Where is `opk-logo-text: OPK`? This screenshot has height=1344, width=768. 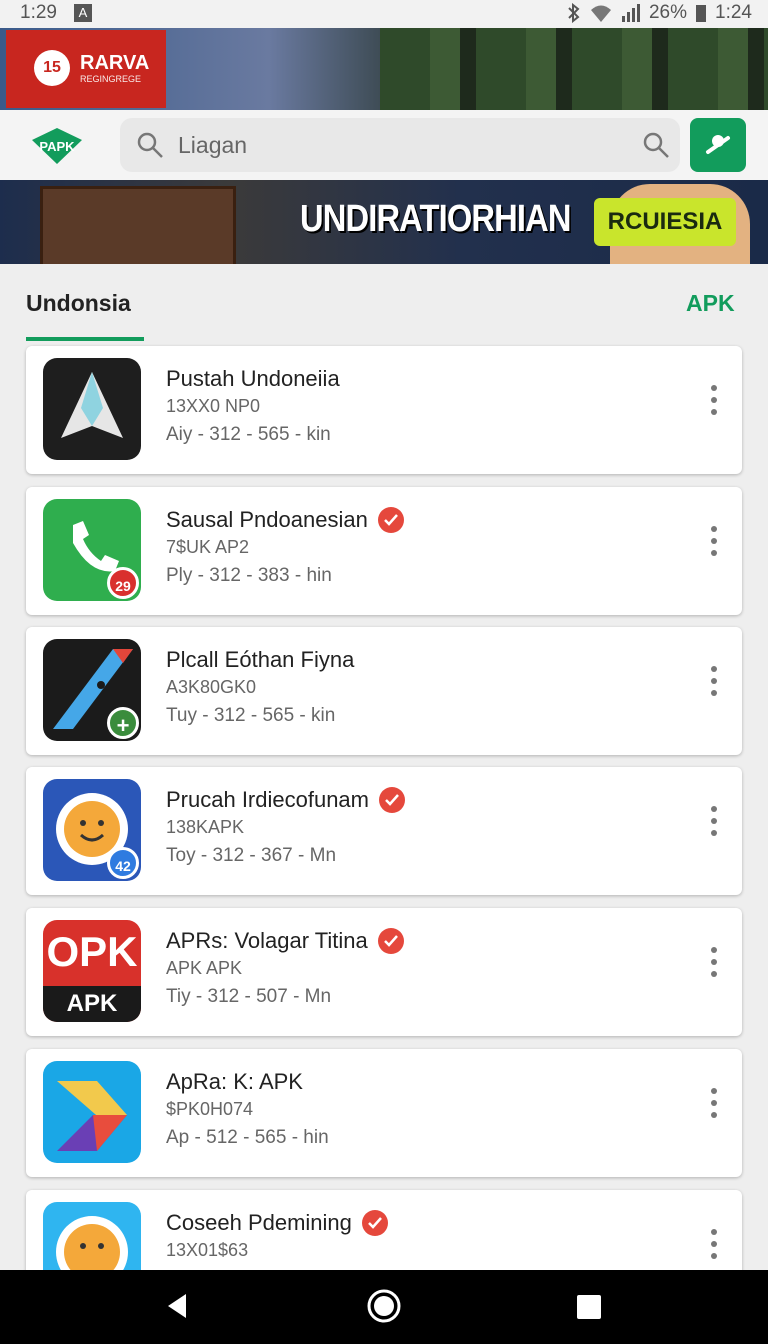 opk-logo-text: OPK is located at coordinates (92, 951).